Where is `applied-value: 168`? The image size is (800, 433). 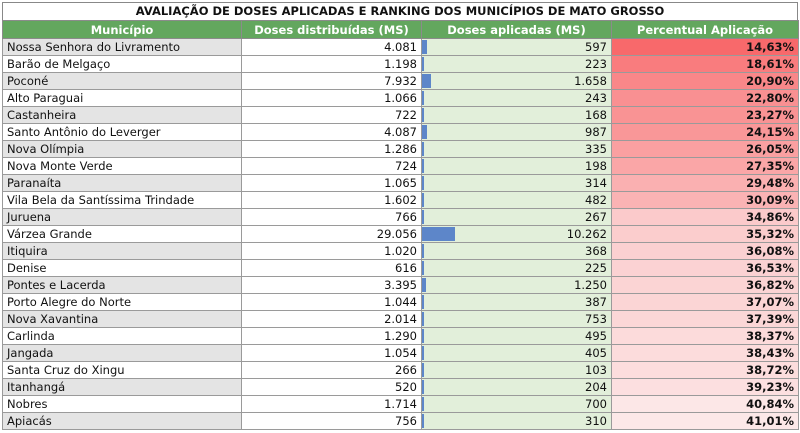 applied-value: 168 is located at coordinates (596, 114).